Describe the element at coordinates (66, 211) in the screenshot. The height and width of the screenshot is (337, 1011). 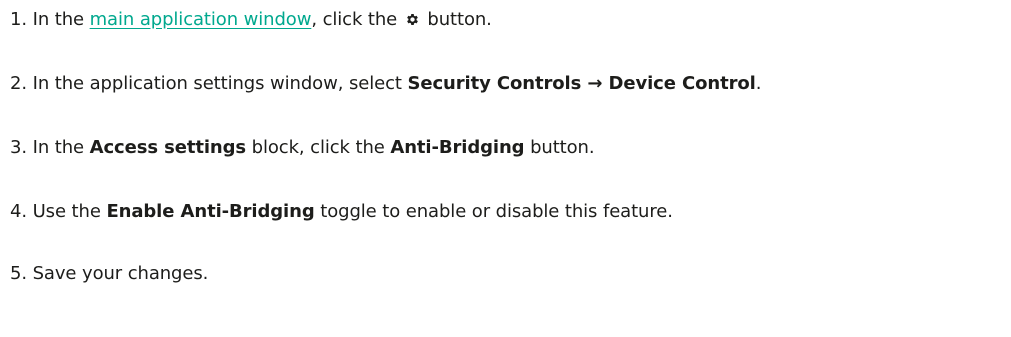
I see `step-text: Use the` at that location.